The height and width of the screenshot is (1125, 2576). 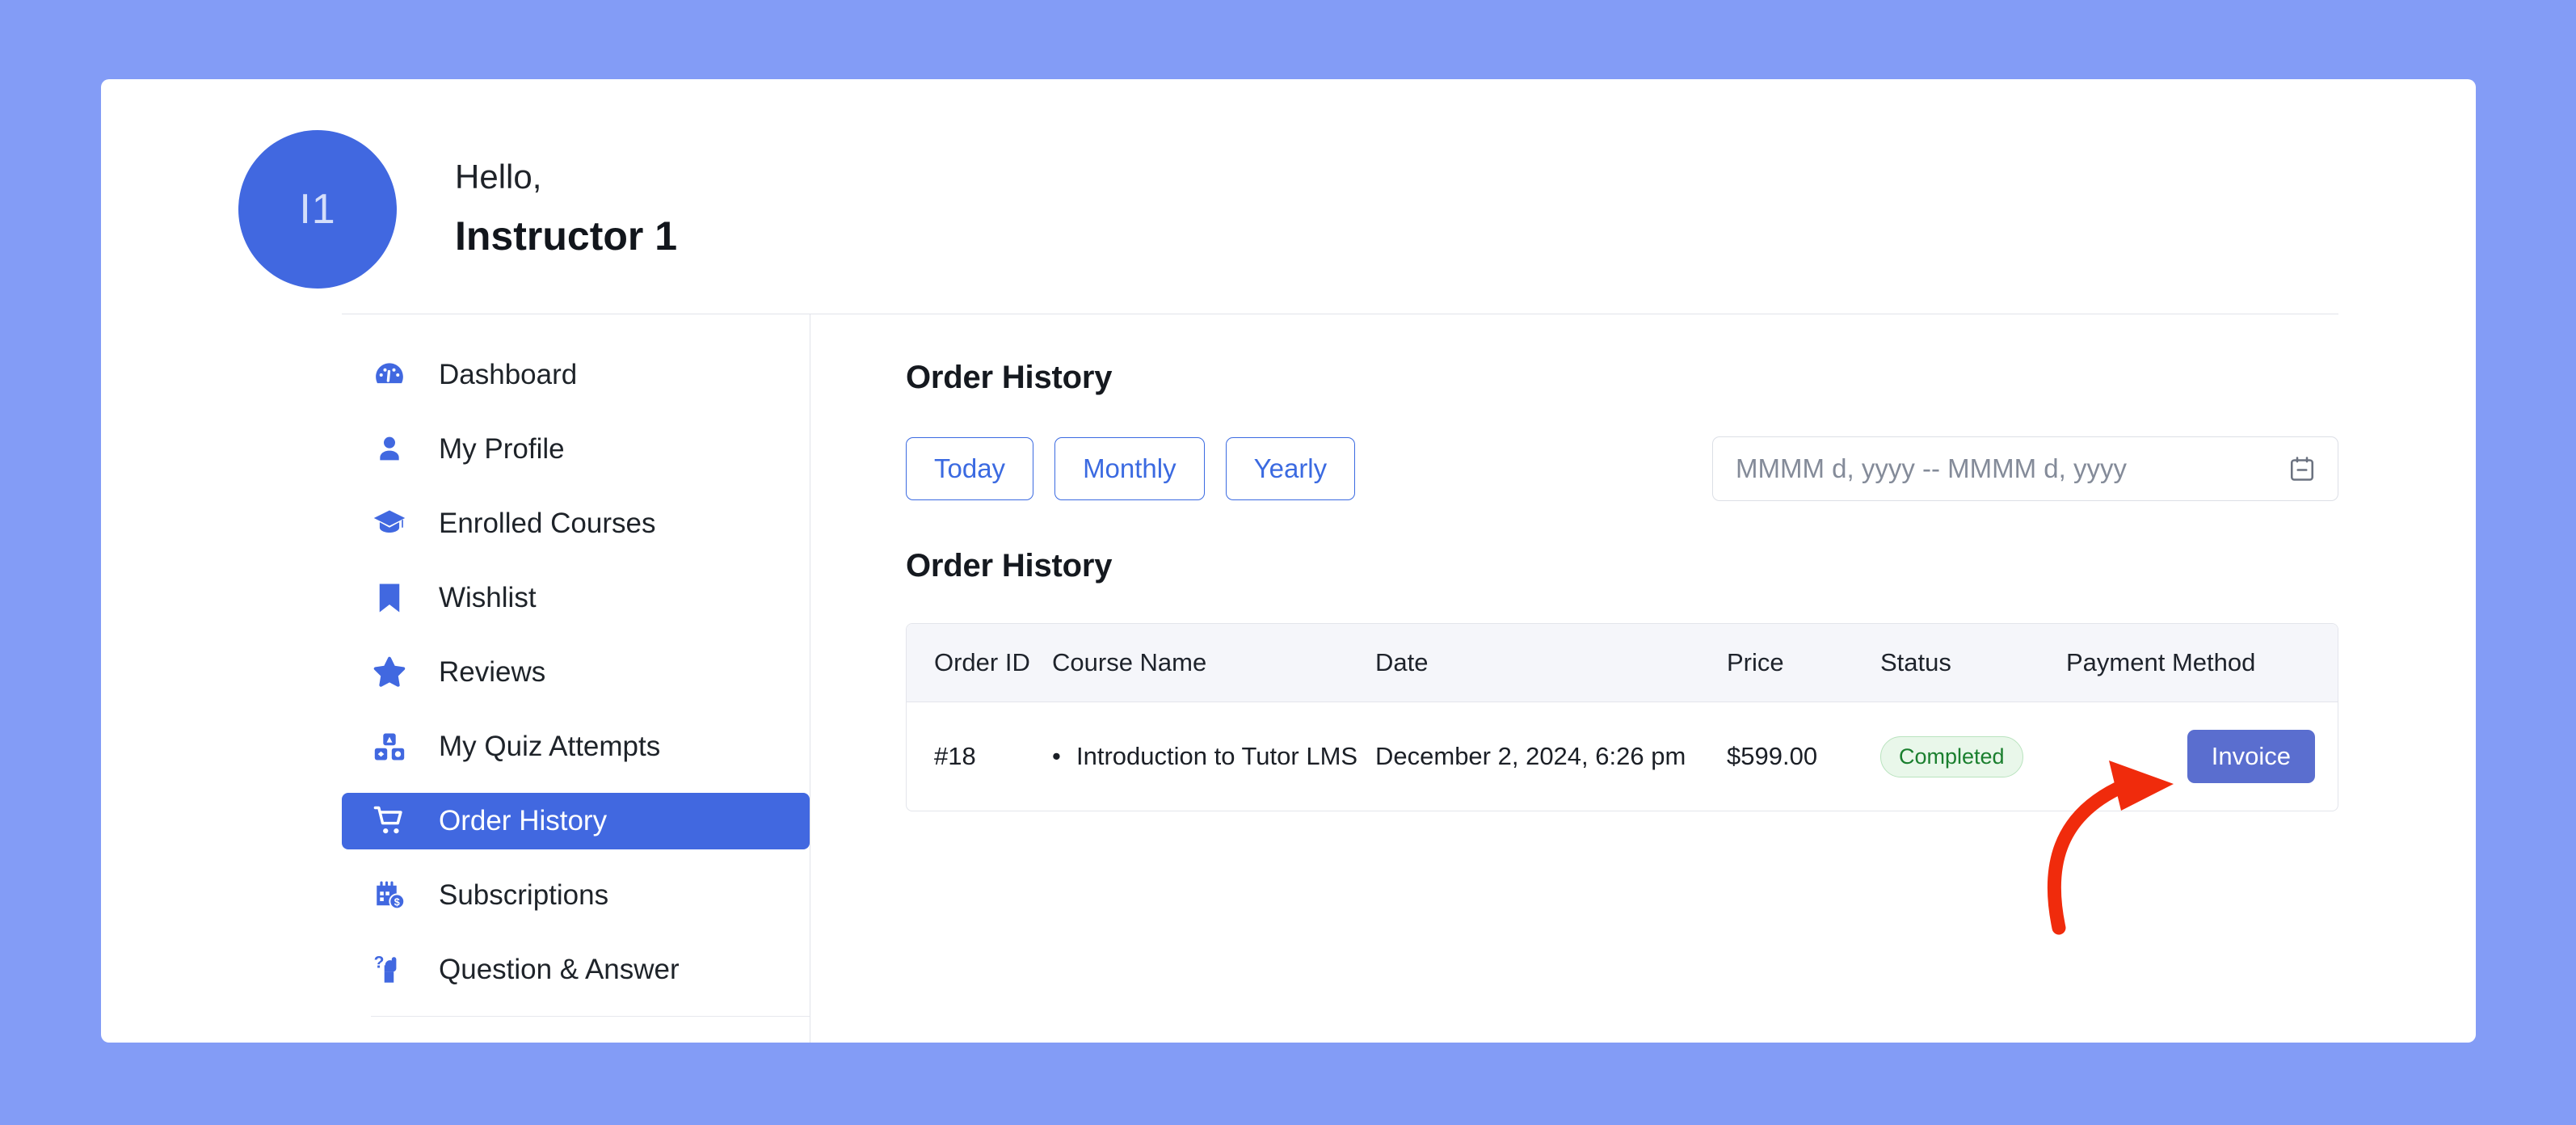 What do you see at coordinates (979, 663) in the screenshot?
I see `column-header-order-id: Order ID` at bounding box center [979, 663].